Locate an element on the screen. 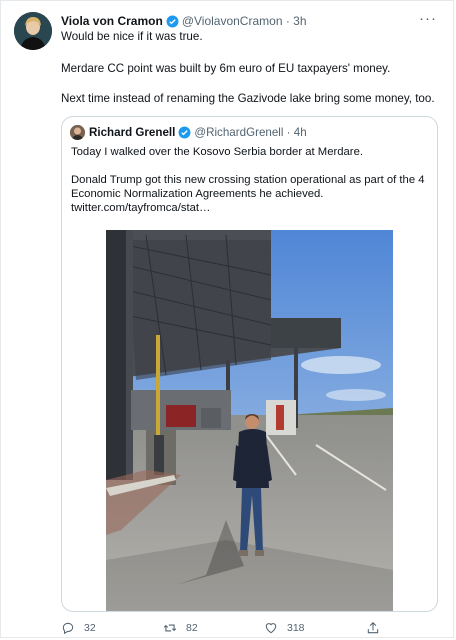  author-avatar is located at coordinates (33, 31).